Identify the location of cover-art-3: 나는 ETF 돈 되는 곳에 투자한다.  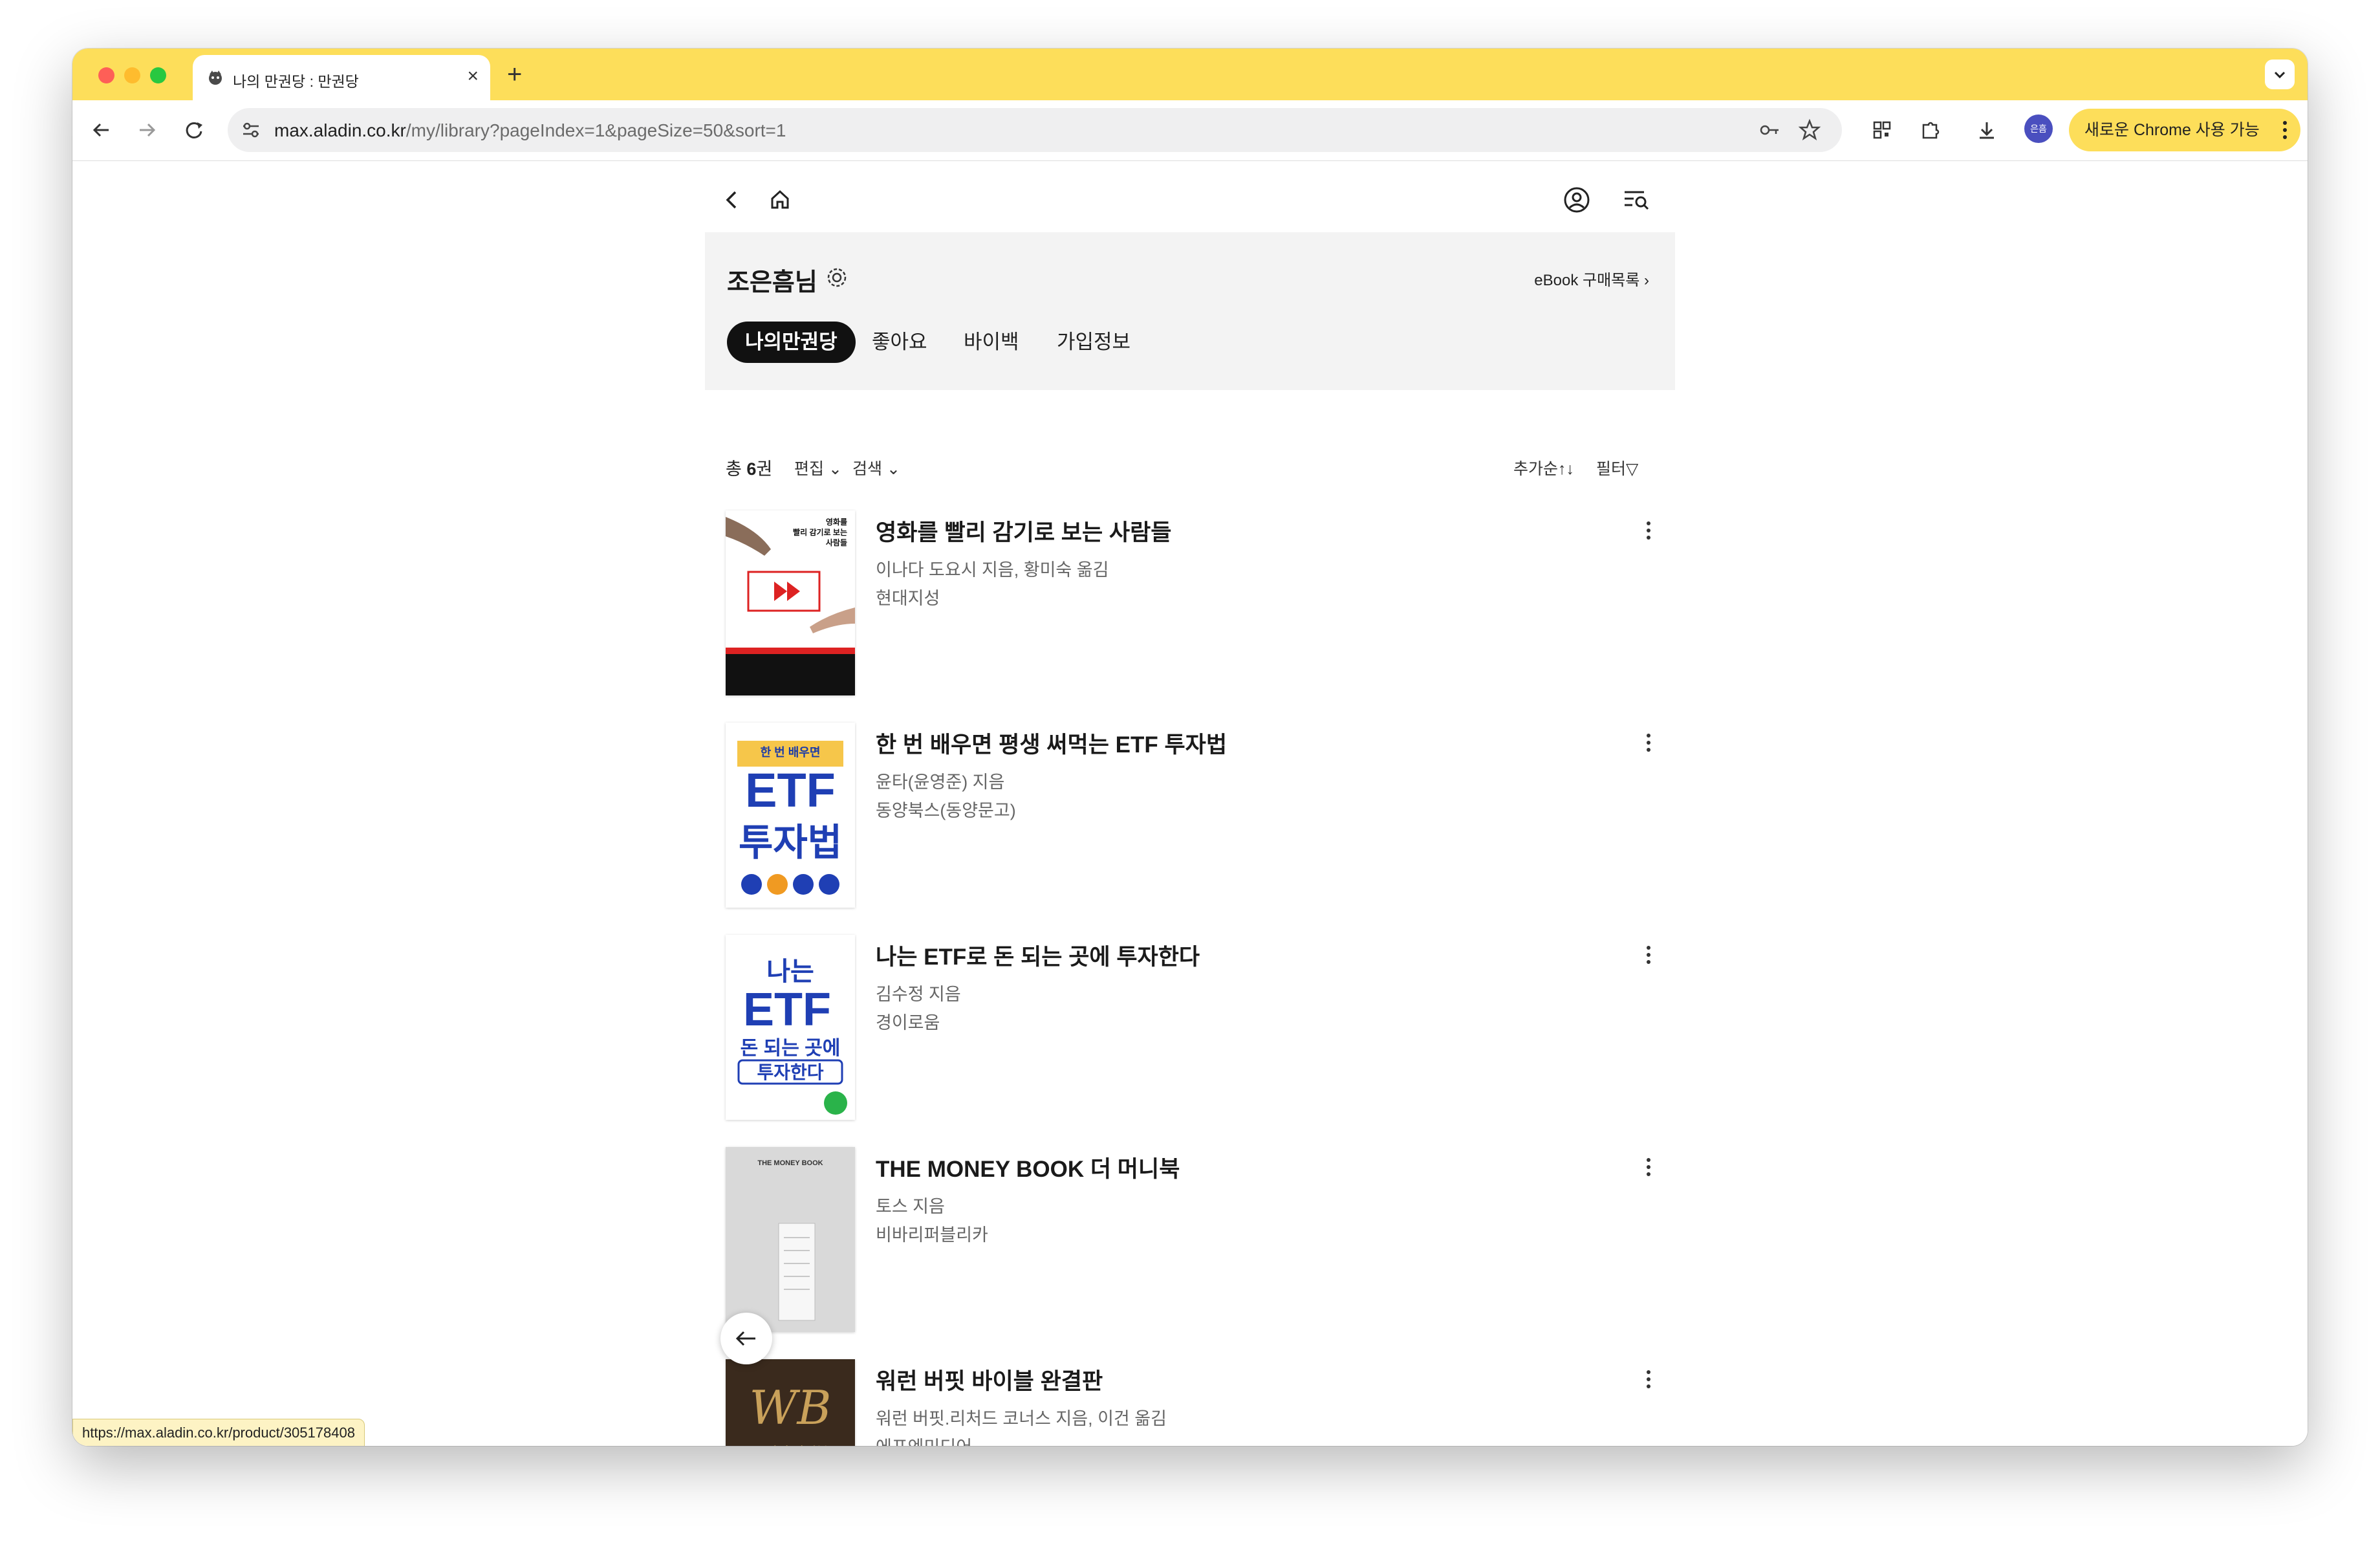
(790, 1027).